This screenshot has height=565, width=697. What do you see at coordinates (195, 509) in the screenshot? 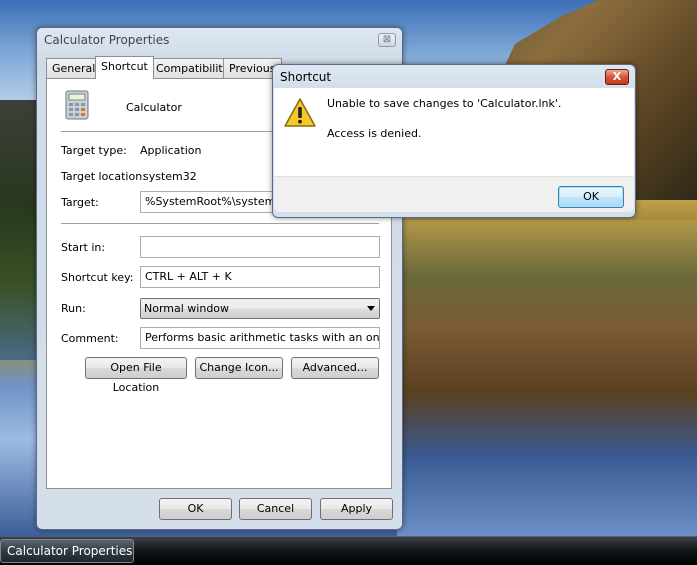
I see `ok-button: OK` at bounding box center [195, 509].